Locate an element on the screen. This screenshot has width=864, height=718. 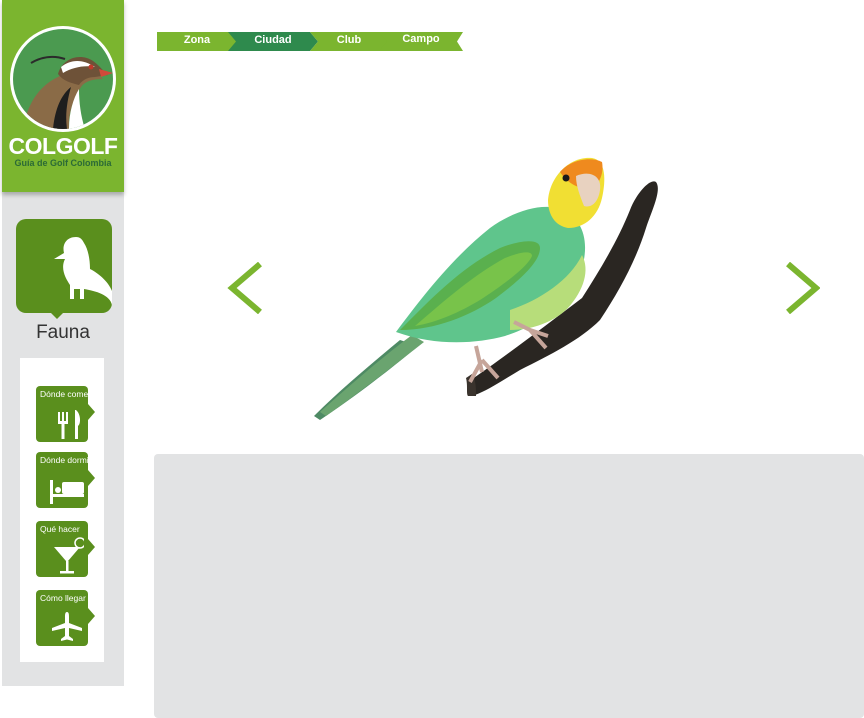
breadcrumb-item-club: Club is located at coordinates (349, 41).